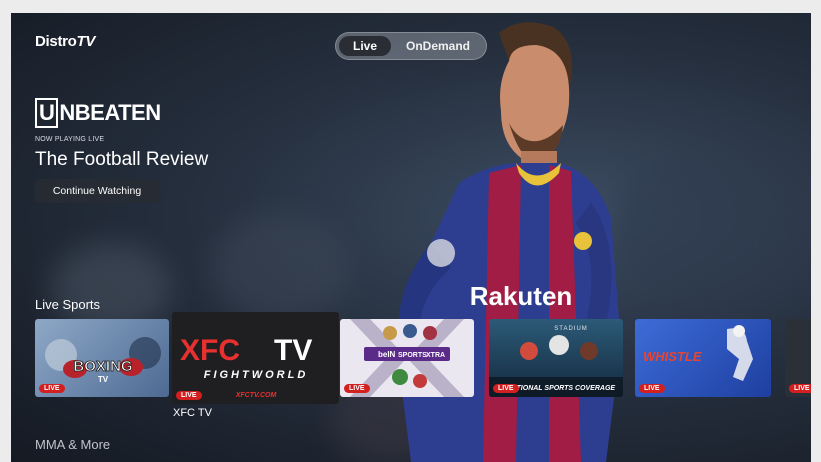 This screenshot has width=821, height=462. What do you see at coordinates (798, 358) in the screenshot?
I see `channel-card-partial: LIVE` at bounding box center [798, 358].